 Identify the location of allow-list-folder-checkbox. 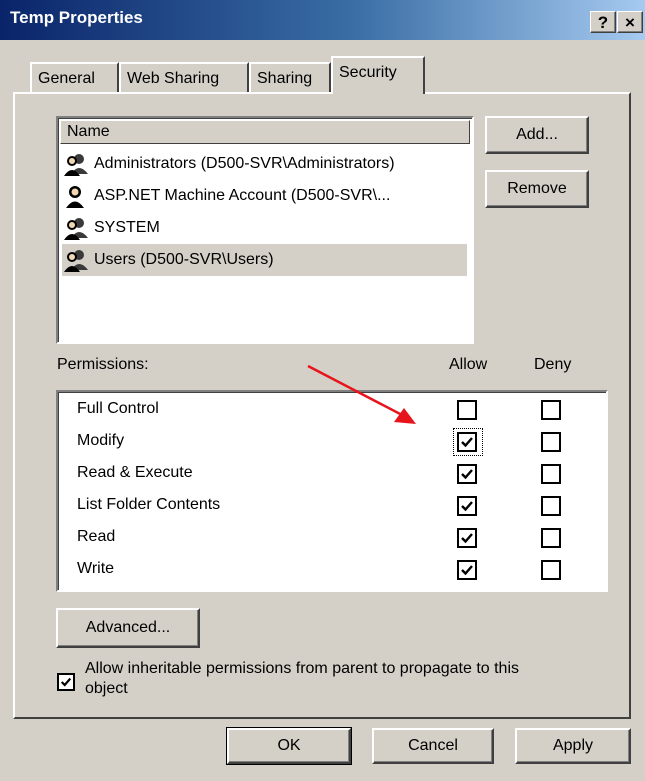
(467, 506).